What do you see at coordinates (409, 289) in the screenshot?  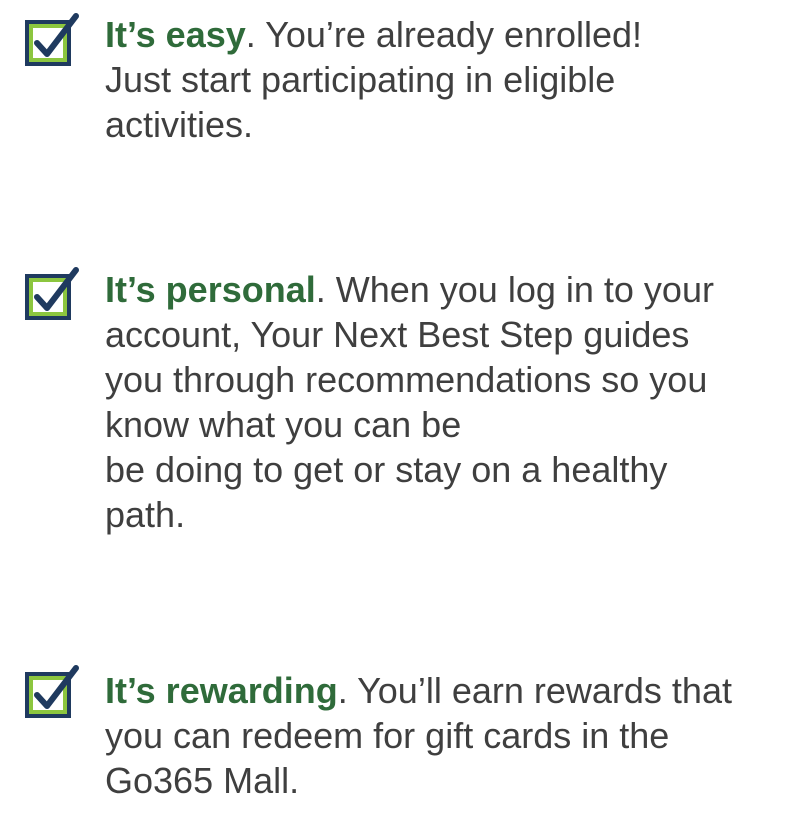 I see `benefit-first-line: It’s personal. When you log in to your` at bounding box center [409, 289].